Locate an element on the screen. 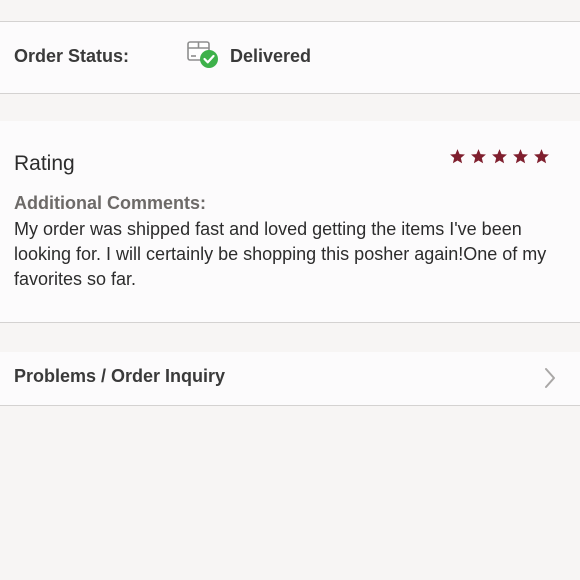  additional-comments-label: Additional Comments: is located at coordinates (110, 203).